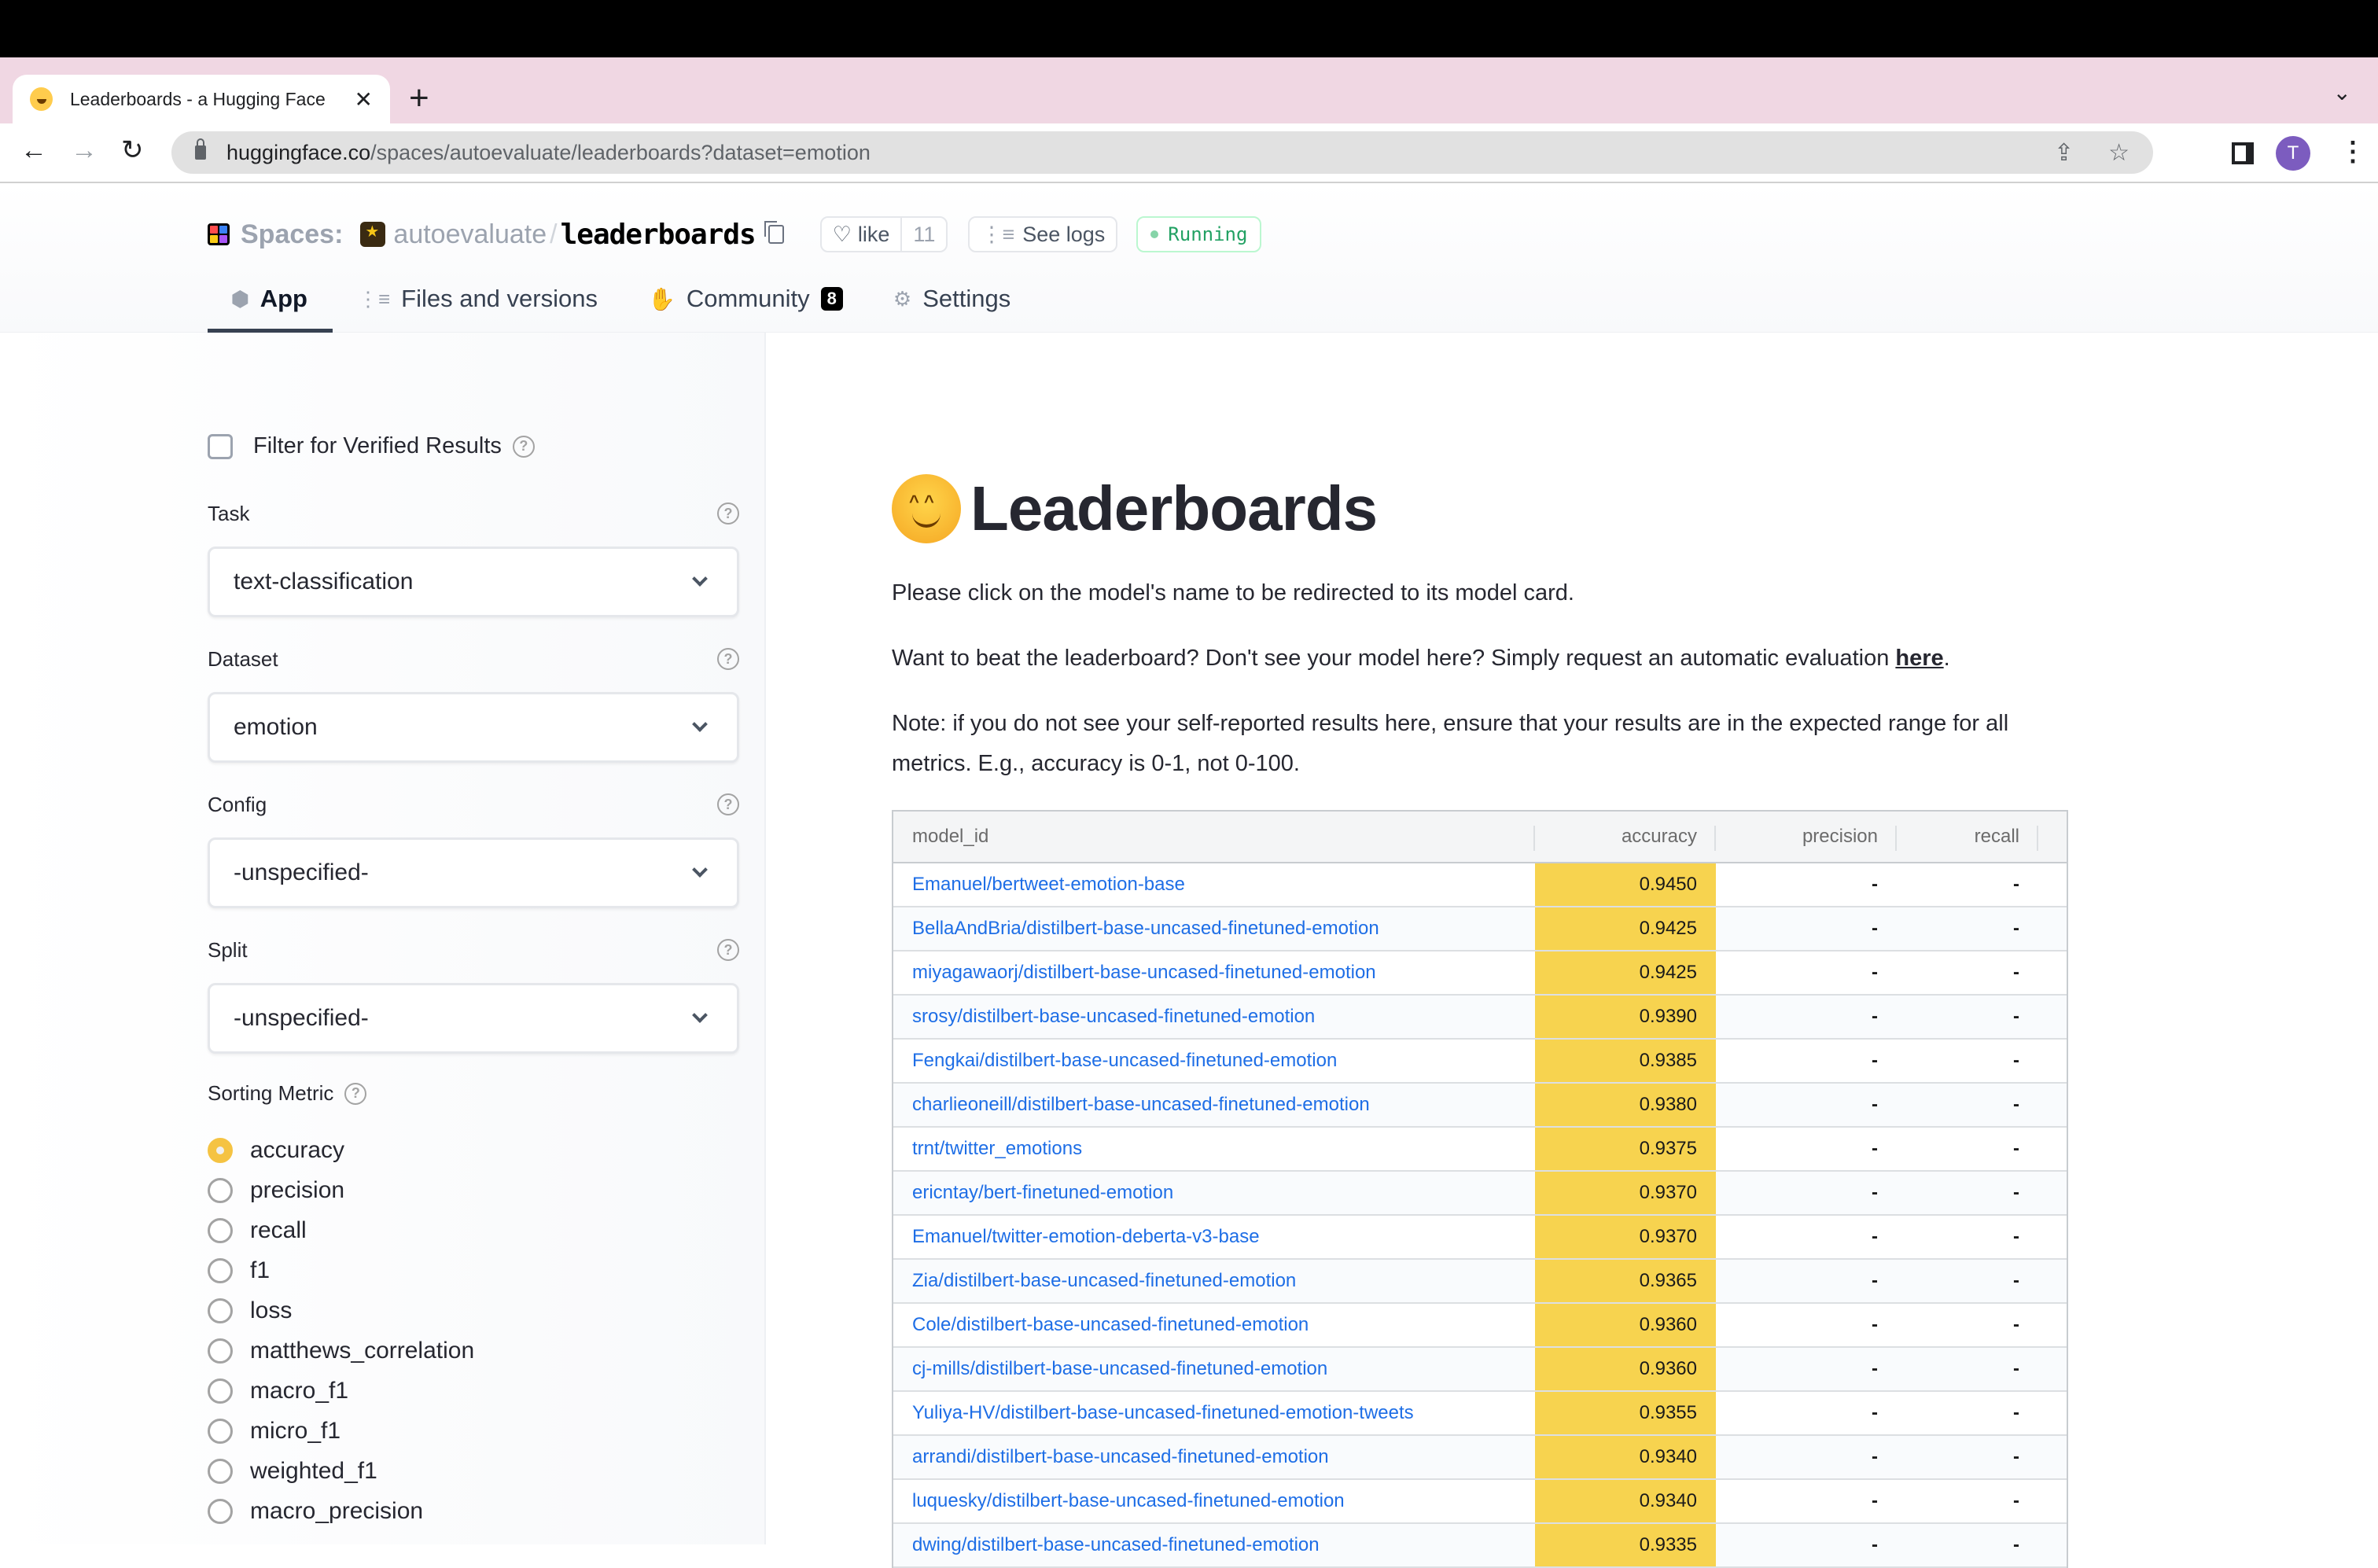  What do you see at coordinates (299, 1391) in the screenshot?
I see `radio-label: macro_f1` at bounding box center [299, 1391].